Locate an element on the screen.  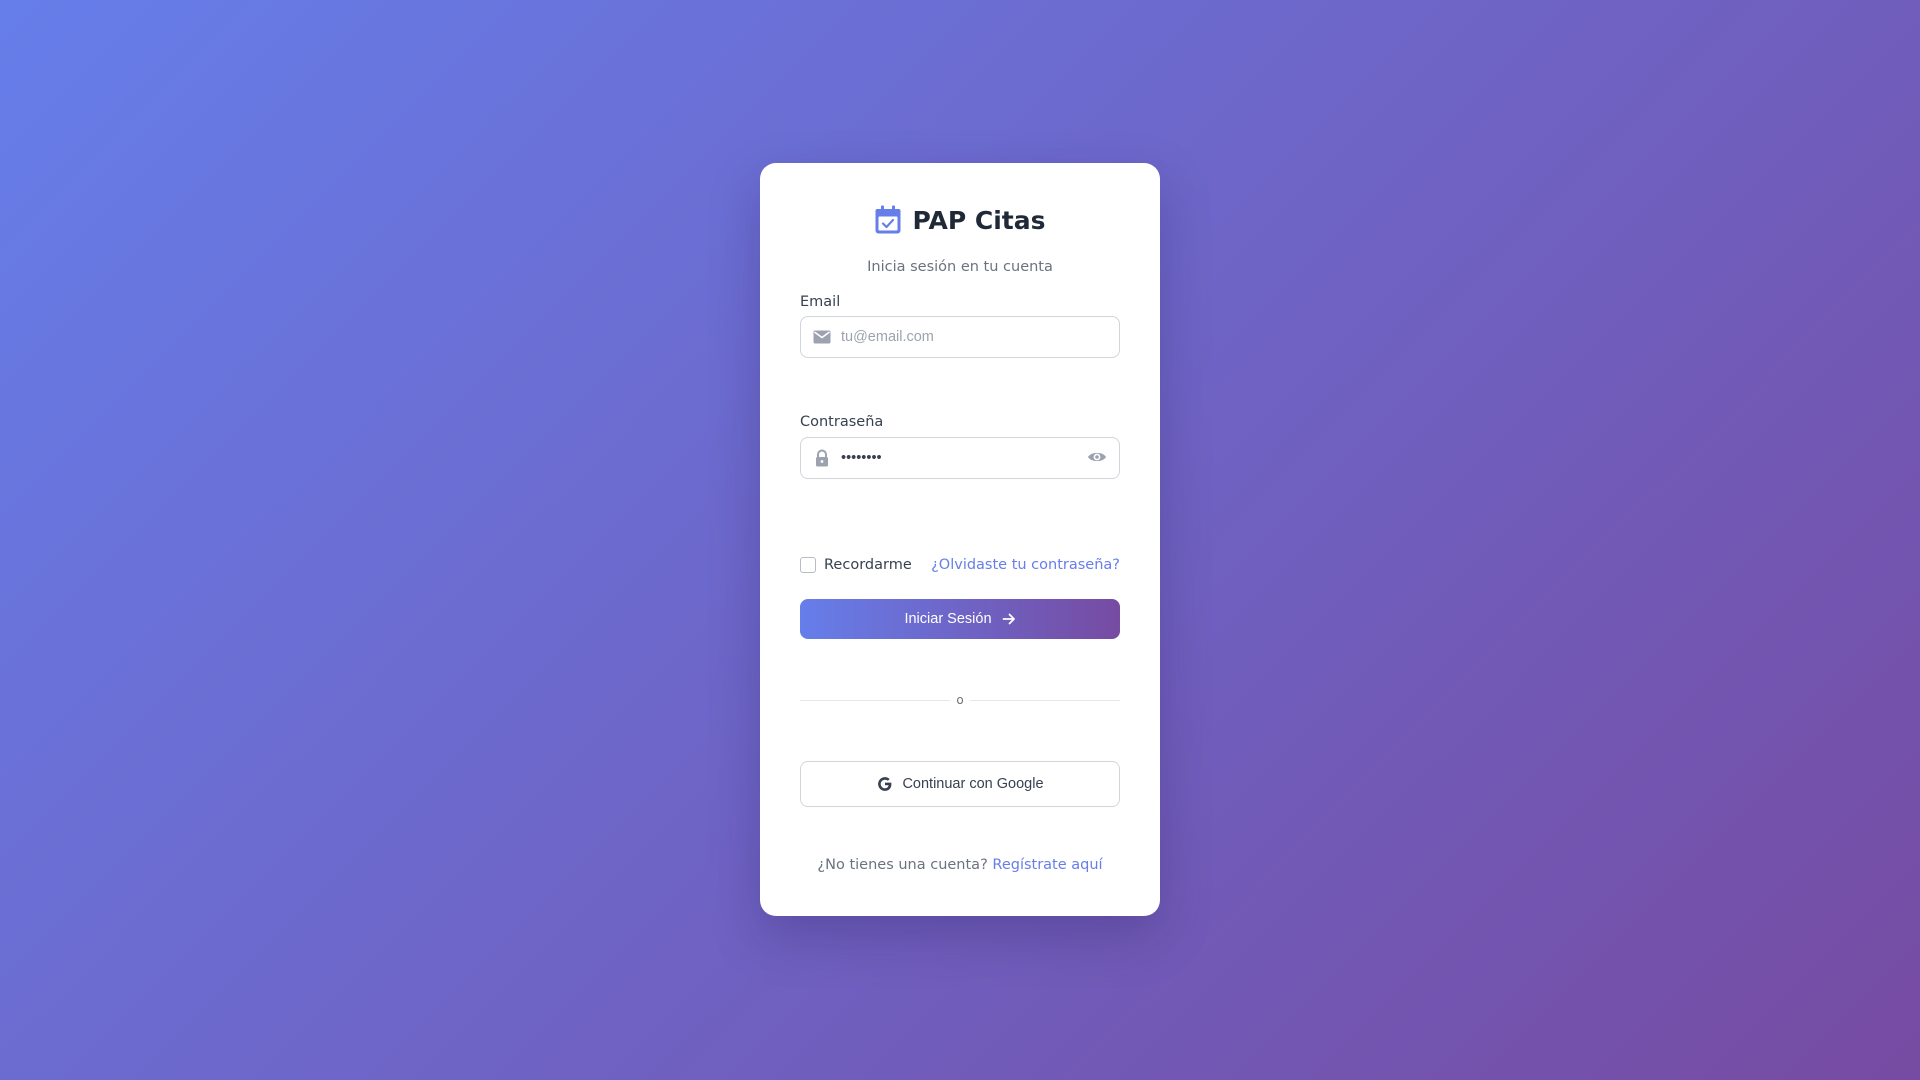
register-link: Regístrate aquí is located at coordinates (1047, 865).